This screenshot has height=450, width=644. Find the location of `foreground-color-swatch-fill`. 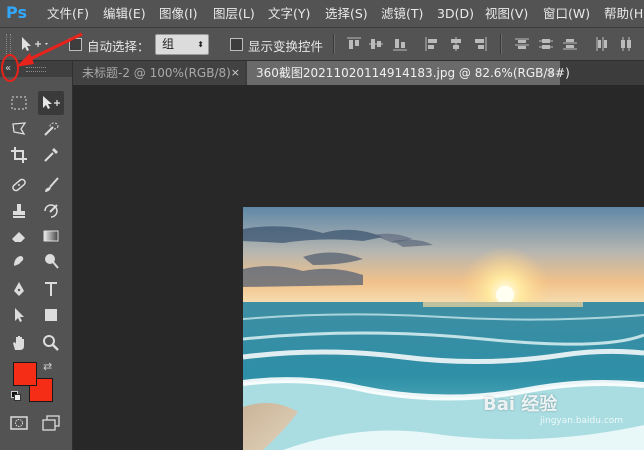

foreground-color-swatch-fill is located at coordinates (25, 374).